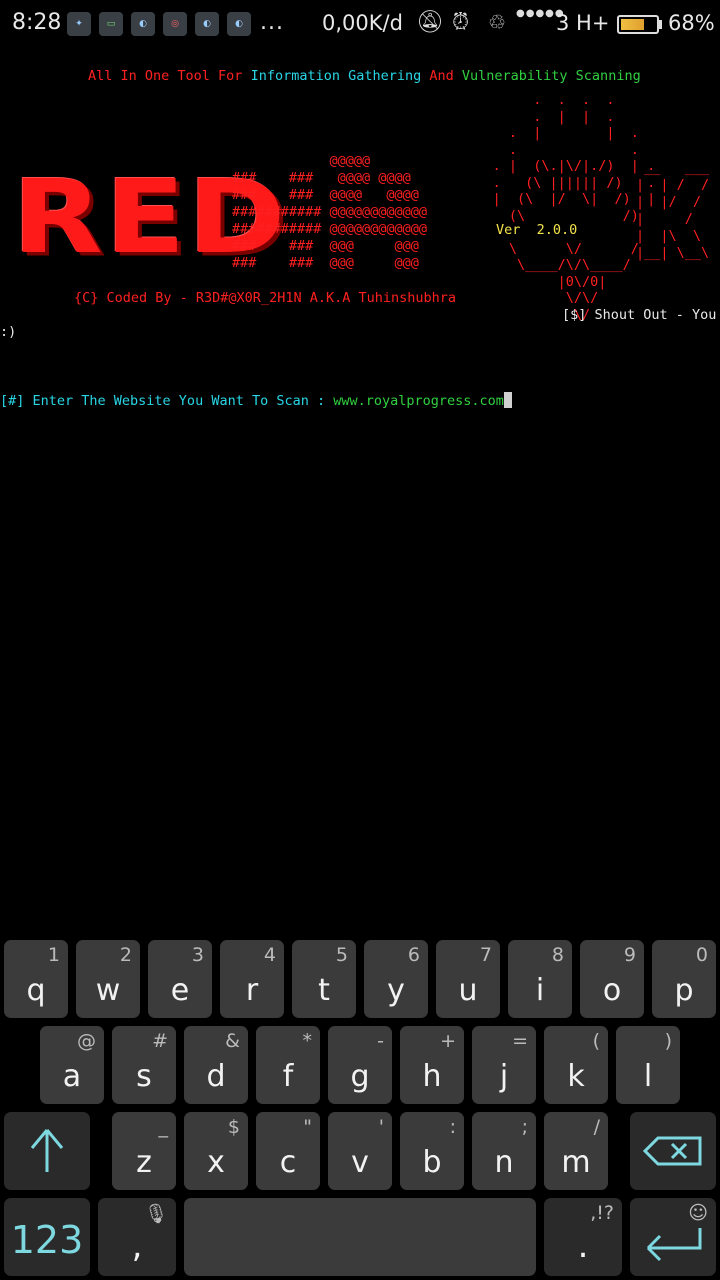  I want to click on scan-prompt: [#] Enter The Website You Want To Scan :, so click(167, 401).